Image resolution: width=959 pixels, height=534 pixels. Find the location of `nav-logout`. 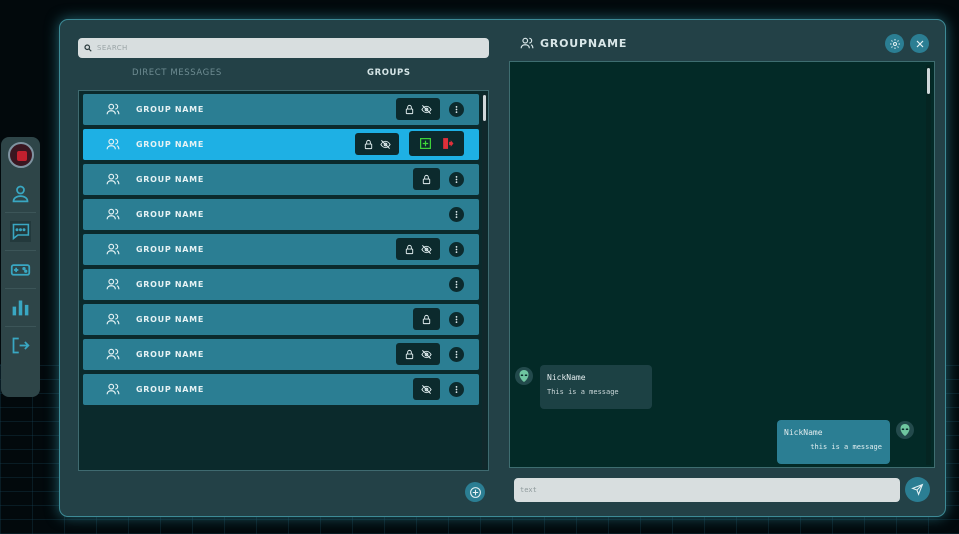

nav-logout is located at coordinates (20, 345).